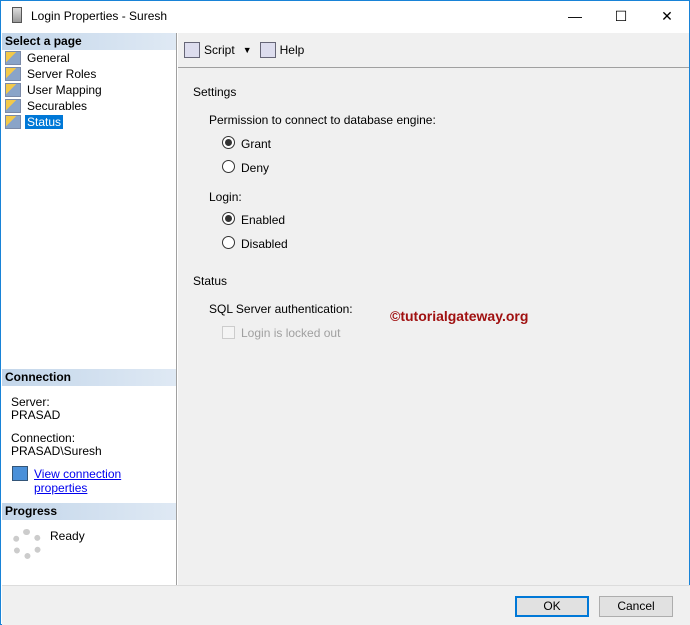 This screenshot has height=625, width=690. What do you see at coordinates (48, 58) in the screenshot?
I see `sidebar-item-label: General` at bounding box center [48, 58].